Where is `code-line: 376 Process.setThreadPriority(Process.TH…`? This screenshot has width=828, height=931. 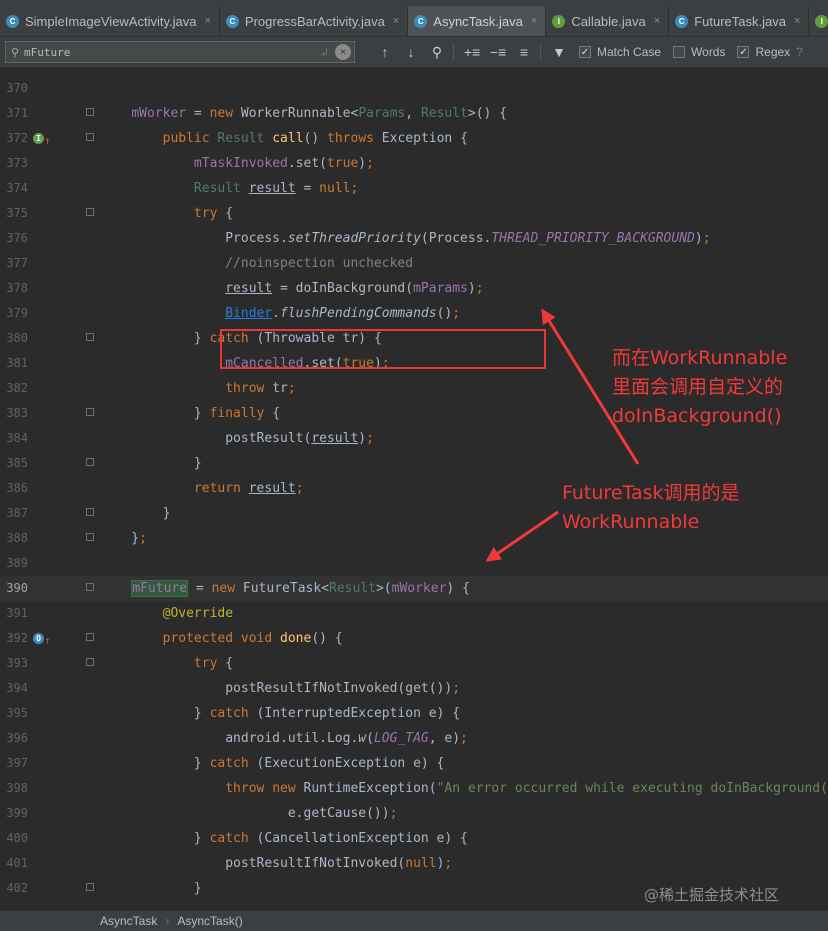
code-line: 376 Process.setThreadPriority(Process.TH… is located at coordinates (414, 238).